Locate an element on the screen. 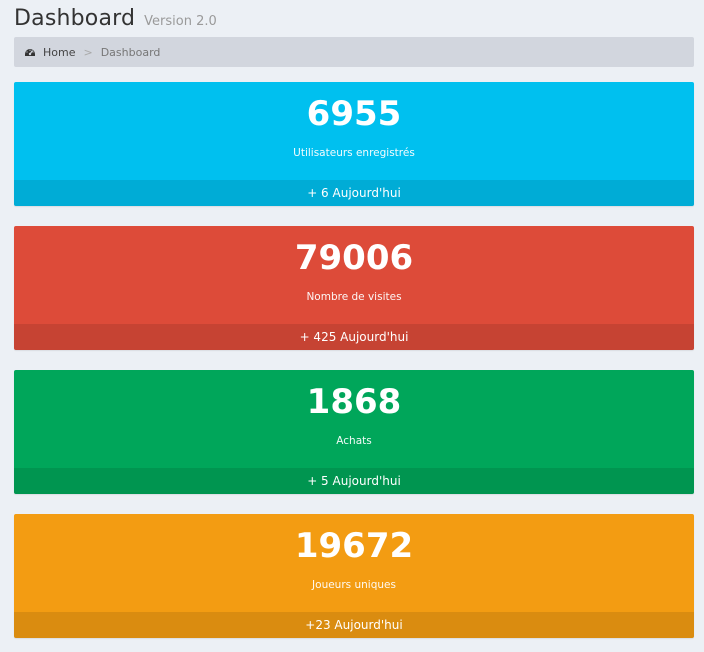  tachometer-icon is located at coordinates (30, 52).